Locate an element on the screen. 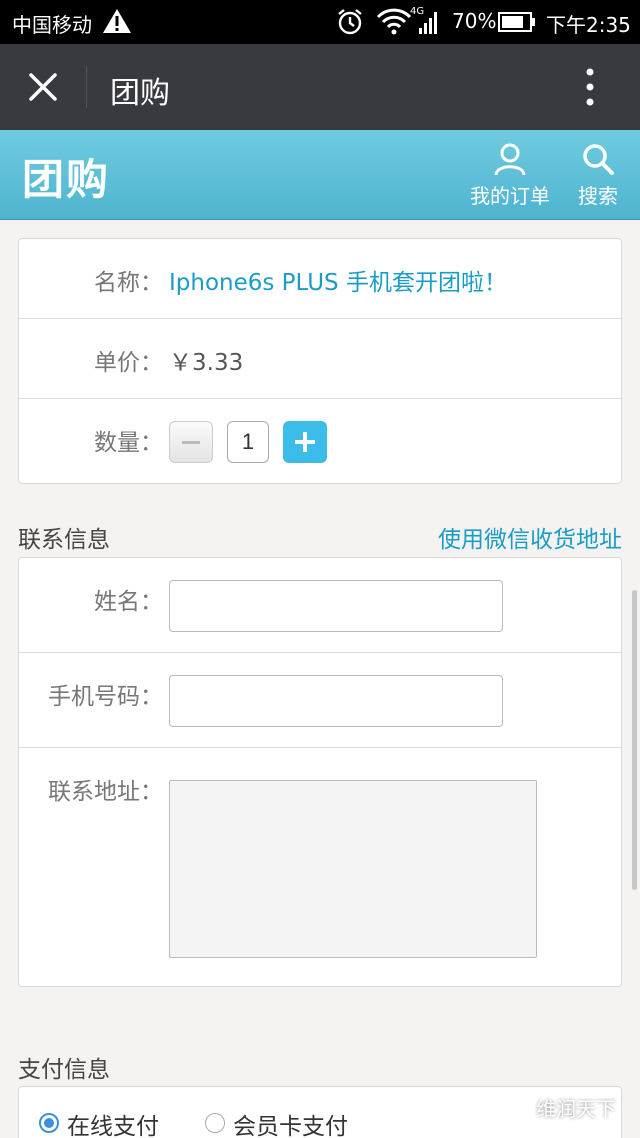 This screenshot has width=640, height=1138. phone-field is located at coordinates (336, 701).